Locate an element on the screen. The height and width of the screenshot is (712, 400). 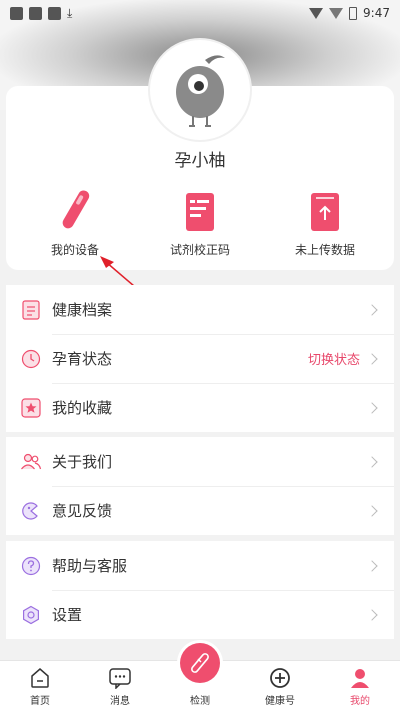
menu-label: 健康档案 is located at coordinates (82, 310).